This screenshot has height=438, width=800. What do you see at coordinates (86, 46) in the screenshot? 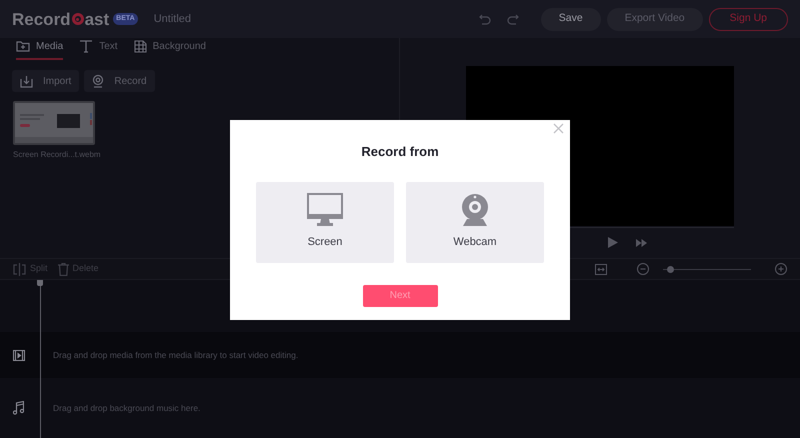
I see `text-icon` at bounding box center [86, 46].